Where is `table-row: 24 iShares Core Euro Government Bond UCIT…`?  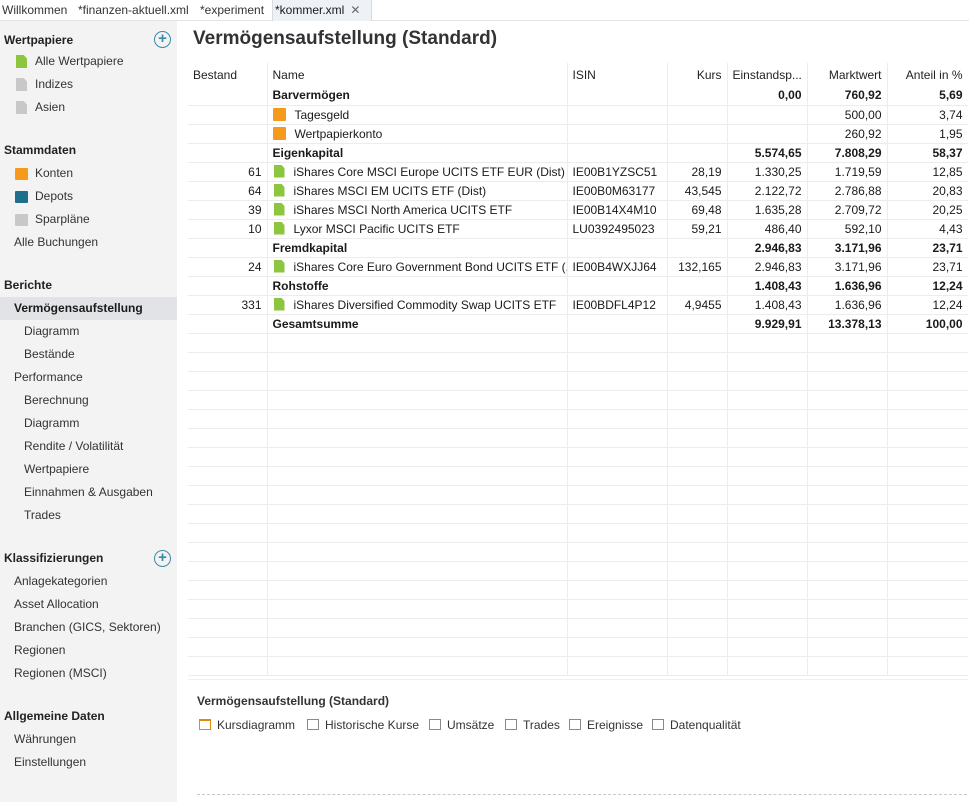 table-row: 24 iShares Core Euro Government Bond UCIT… is located at coordinates (578, 267).